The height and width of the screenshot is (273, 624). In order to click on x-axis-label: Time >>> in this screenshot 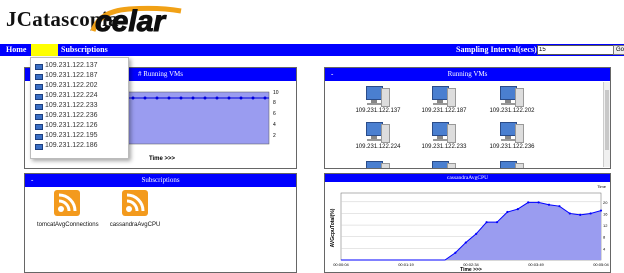, I will do `click(471, 270)`.